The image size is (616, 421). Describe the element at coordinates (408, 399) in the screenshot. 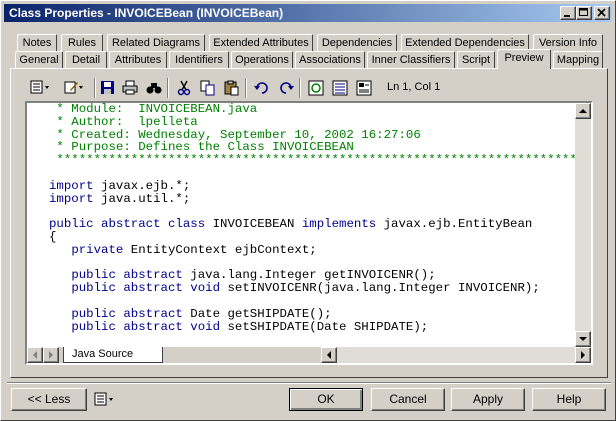

I see `cancel-button: Cancel` at that location.